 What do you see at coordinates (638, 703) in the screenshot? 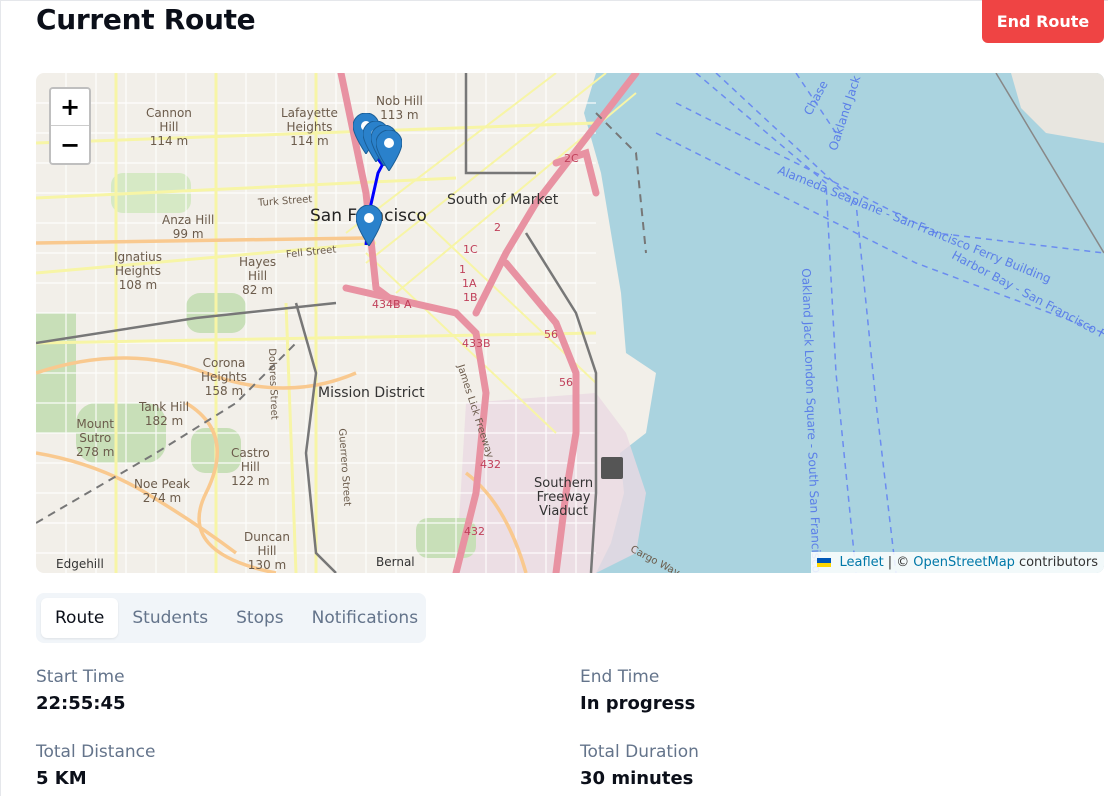
I see `end-time-value: In progress` at bounding box center [638, 703].